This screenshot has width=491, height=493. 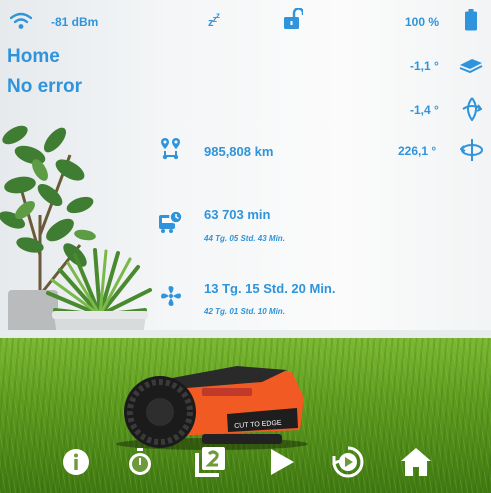 What do you see at coordinates (210, 462) in the screenshot?
I see `zone-2-icon` at bounding box center [210, 462].